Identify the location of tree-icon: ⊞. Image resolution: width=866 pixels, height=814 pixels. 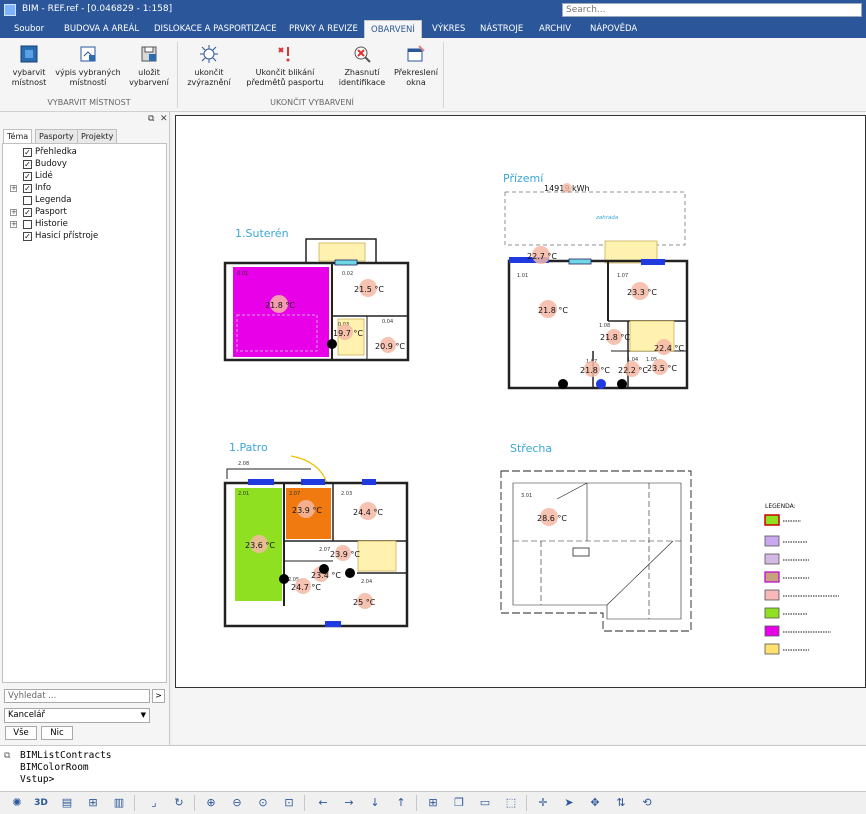
(93, 803).